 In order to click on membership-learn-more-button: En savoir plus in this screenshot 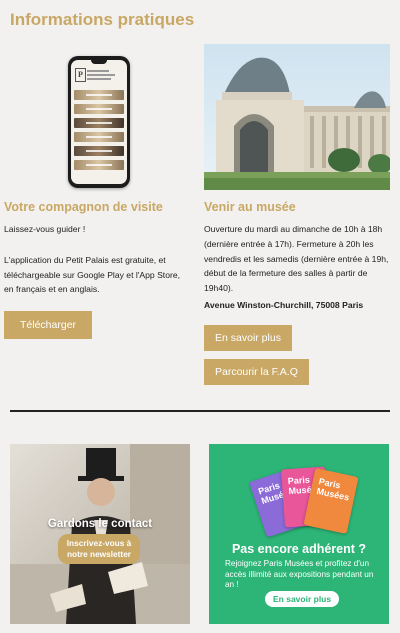, I will do `click(302, 599)`.